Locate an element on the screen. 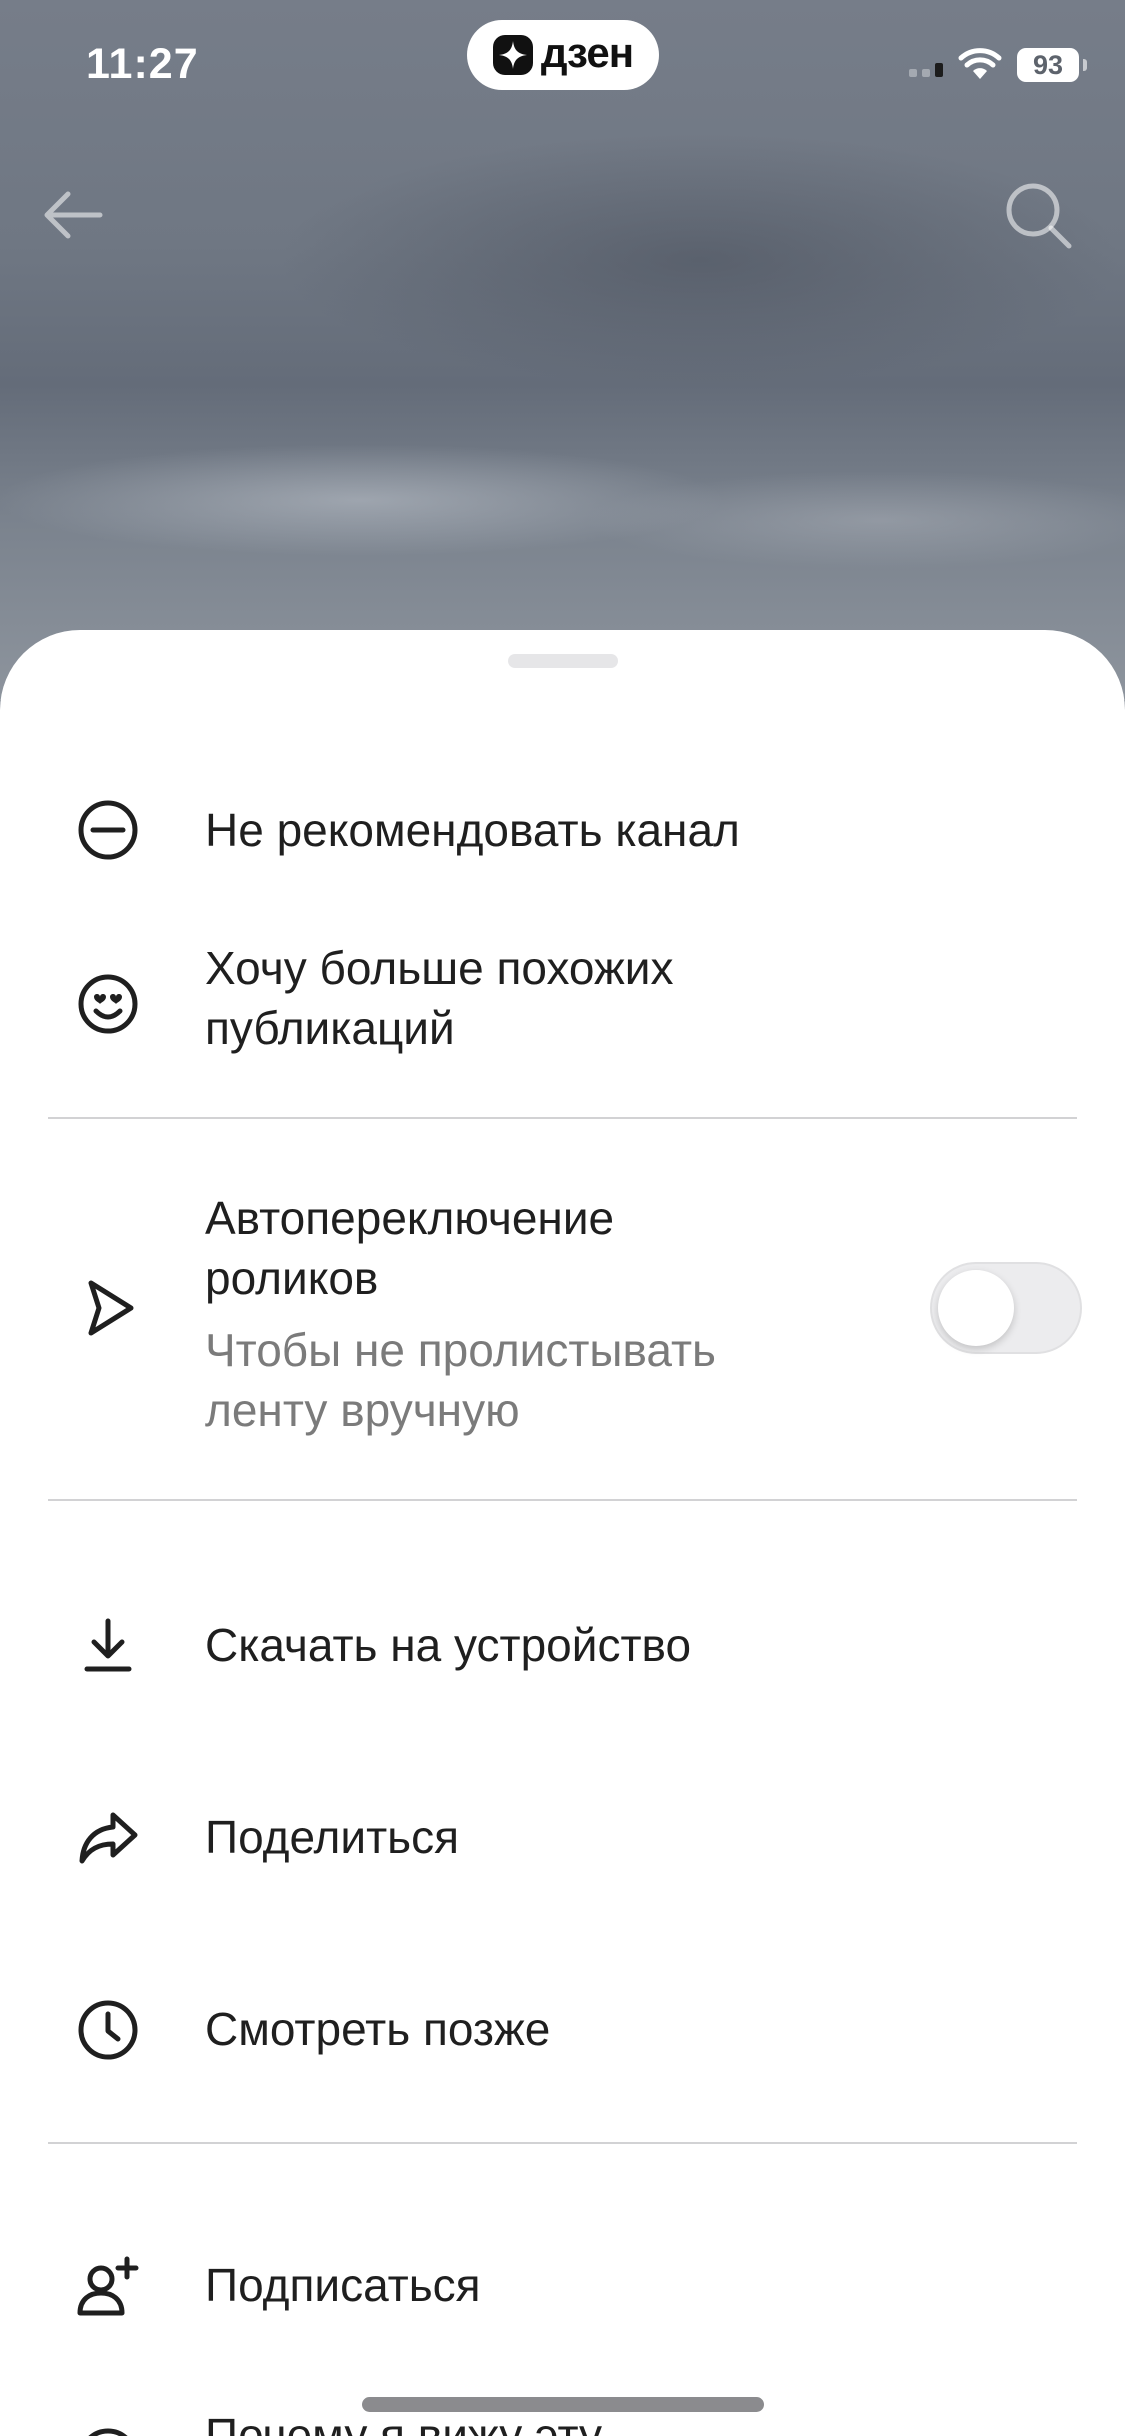 The height and width of the screenshot is (2436, 1125). search-icon is located at coordinates (1039, 216).